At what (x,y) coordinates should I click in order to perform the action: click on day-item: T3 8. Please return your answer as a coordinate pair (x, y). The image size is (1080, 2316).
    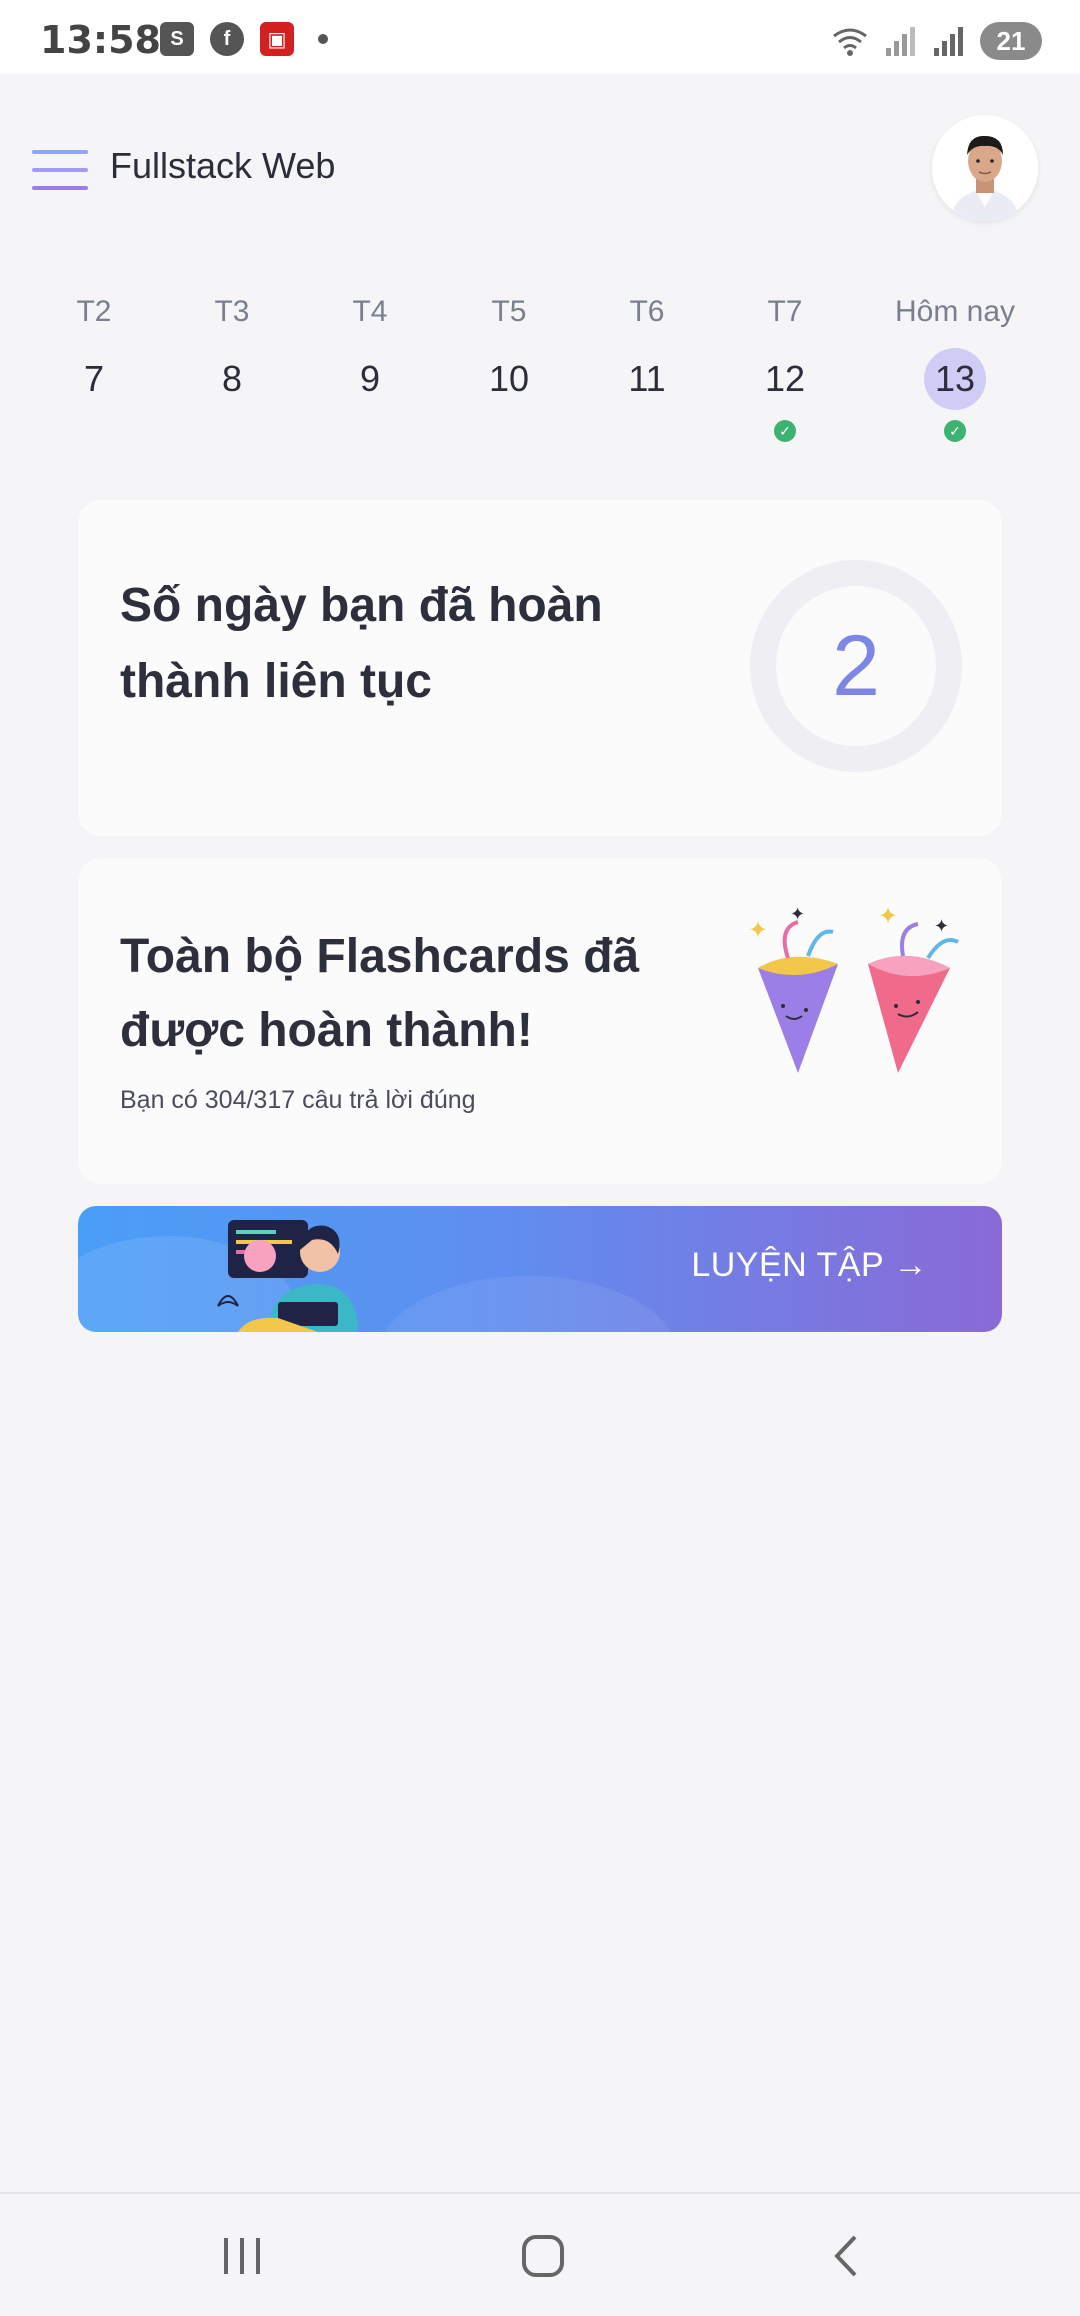
    Looking at the image, I should click on (232, 350).